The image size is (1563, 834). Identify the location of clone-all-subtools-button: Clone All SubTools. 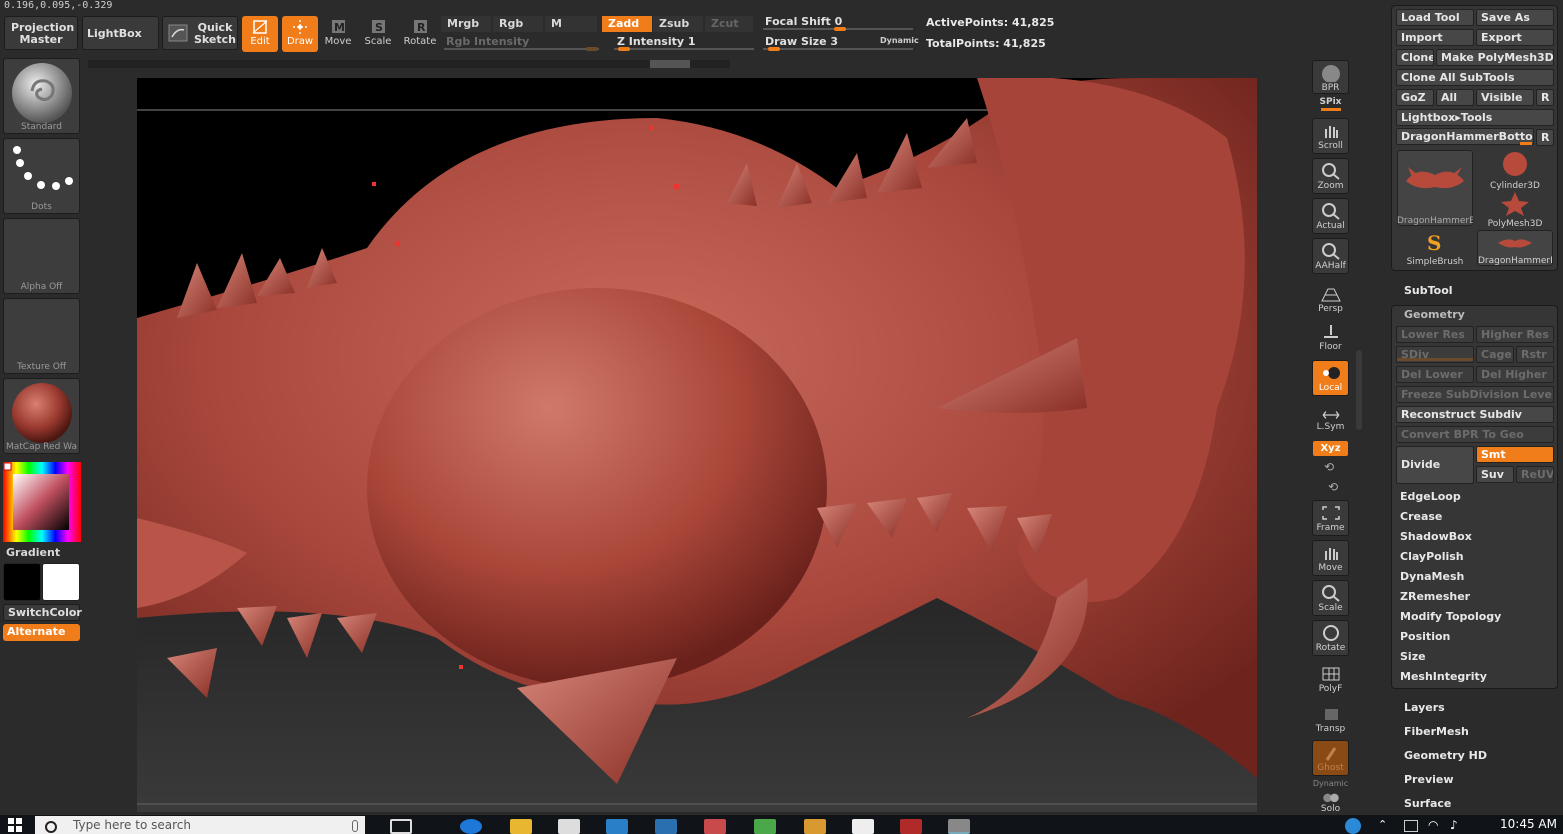
(1475, 77).